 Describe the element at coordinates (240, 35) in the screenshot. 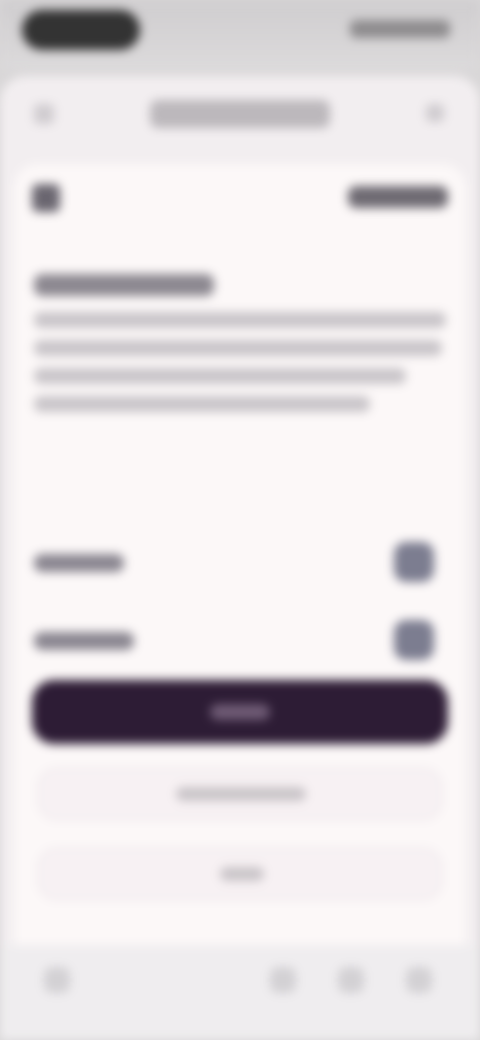

I see `status-bar` at that location.